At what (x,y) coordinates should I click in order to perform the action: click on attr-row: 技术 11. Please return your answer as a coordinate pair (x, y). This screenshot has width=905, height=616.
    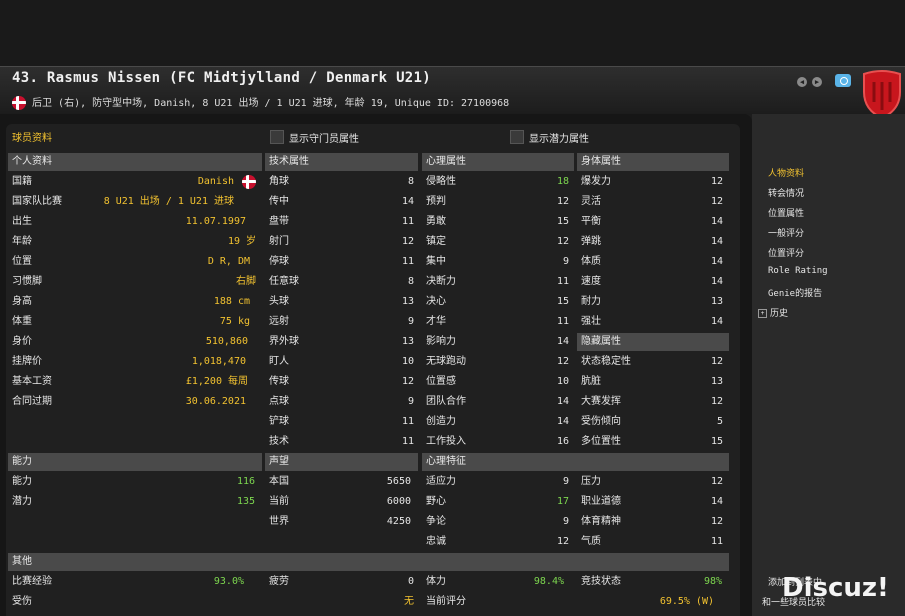
    Looking at the image, I should click on (341, 442).